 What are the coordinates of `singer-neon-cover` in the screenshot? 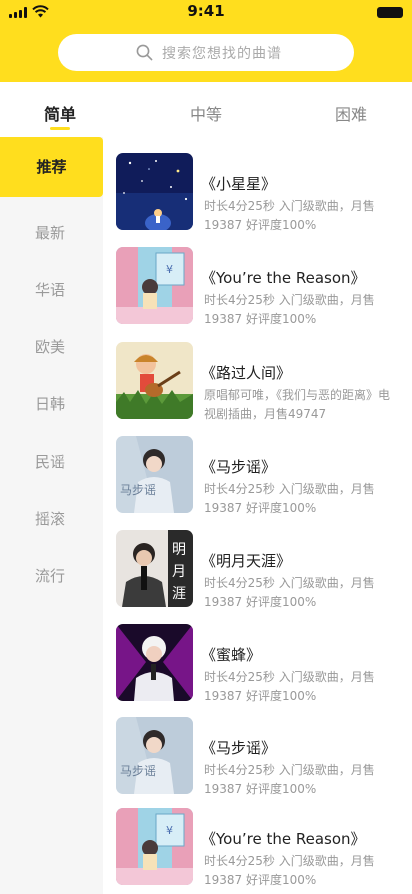 It's located at (154, 662).